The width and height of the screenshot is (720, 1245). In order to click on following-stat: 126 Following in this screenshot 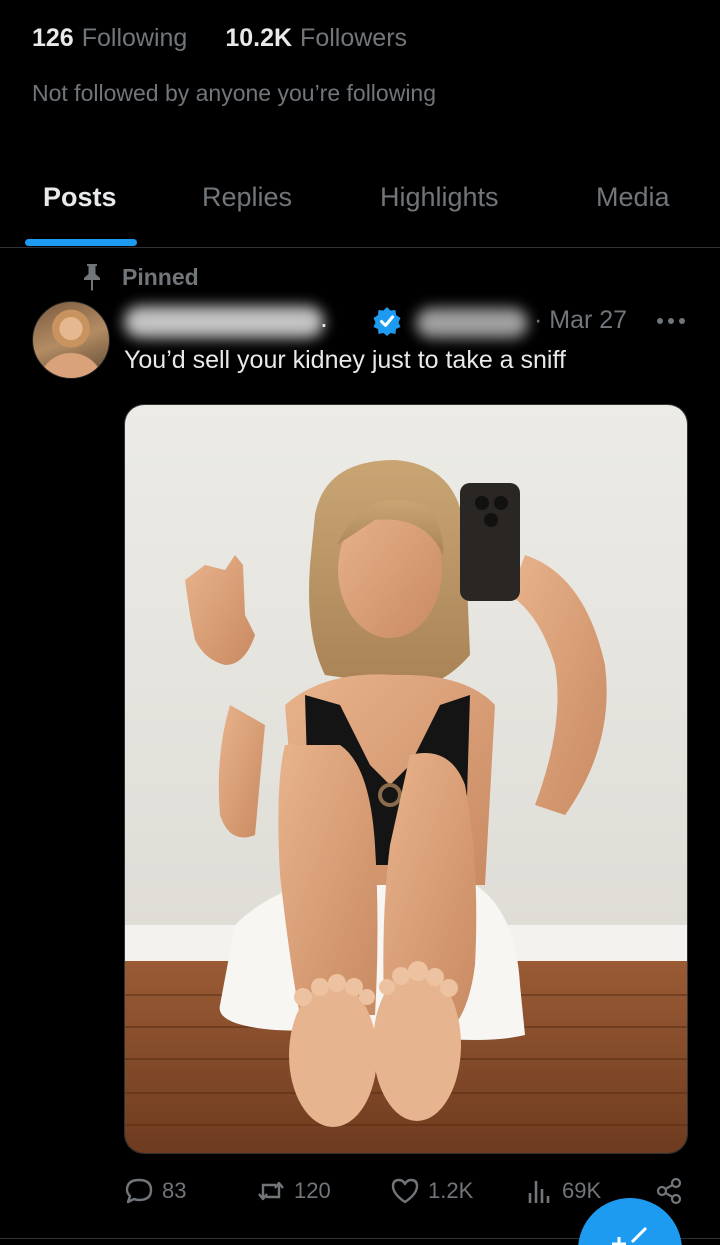, I will do `click(109, 38)`.